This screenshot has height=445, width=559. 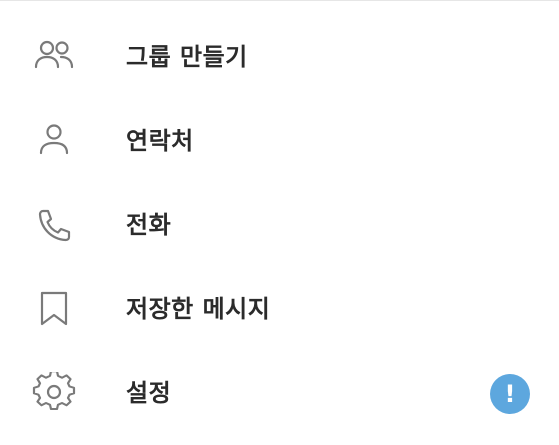 I want to click on menu-item-label: 전화, so click(x=149, y=225).